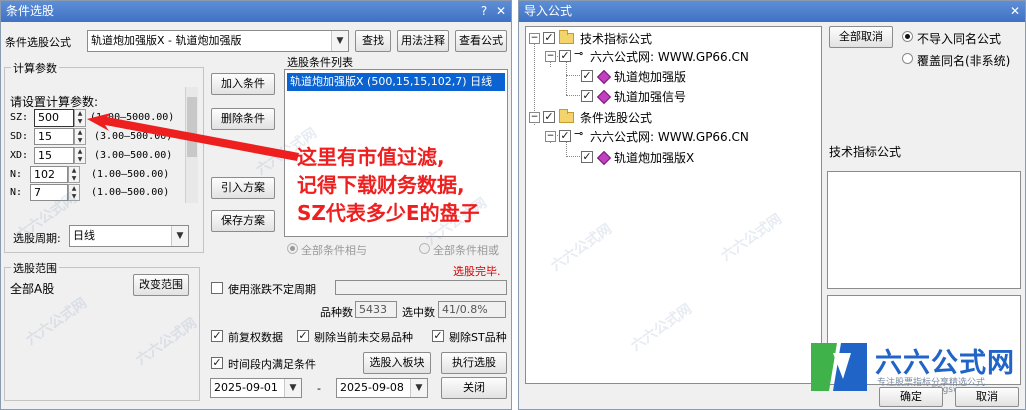  I want to click on cond-root-label: 条件选股公式, so click(616, 117).